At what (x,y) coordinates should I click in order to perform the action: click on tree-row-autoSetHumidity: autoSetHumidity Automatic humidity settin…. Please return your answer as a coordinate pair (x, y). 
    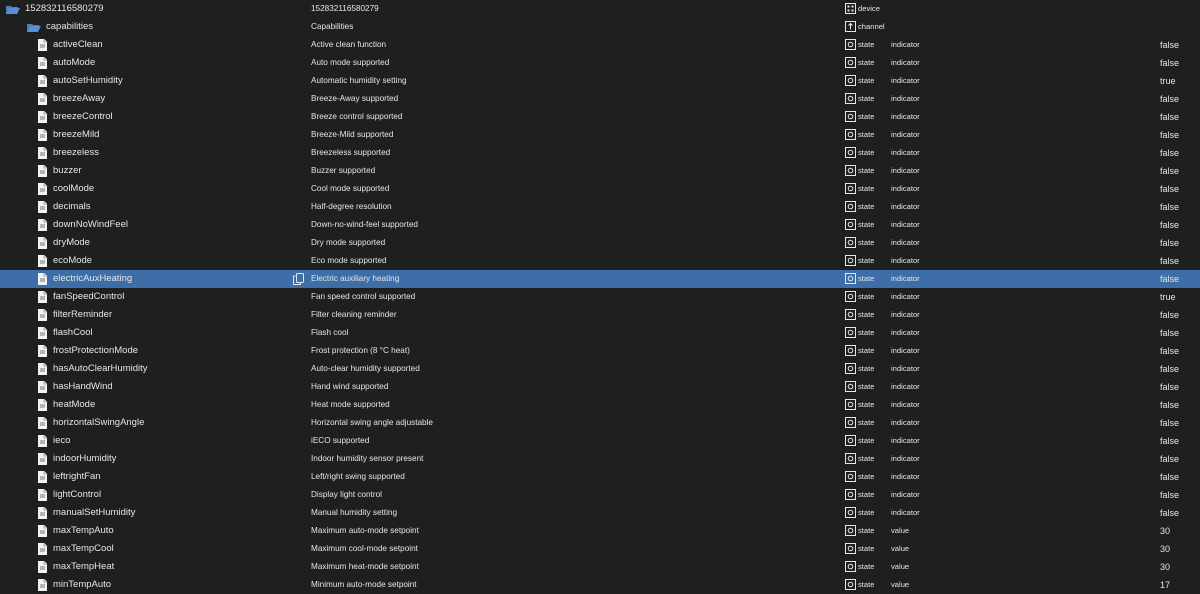
    Looking at the image, I should click on (600, 81).